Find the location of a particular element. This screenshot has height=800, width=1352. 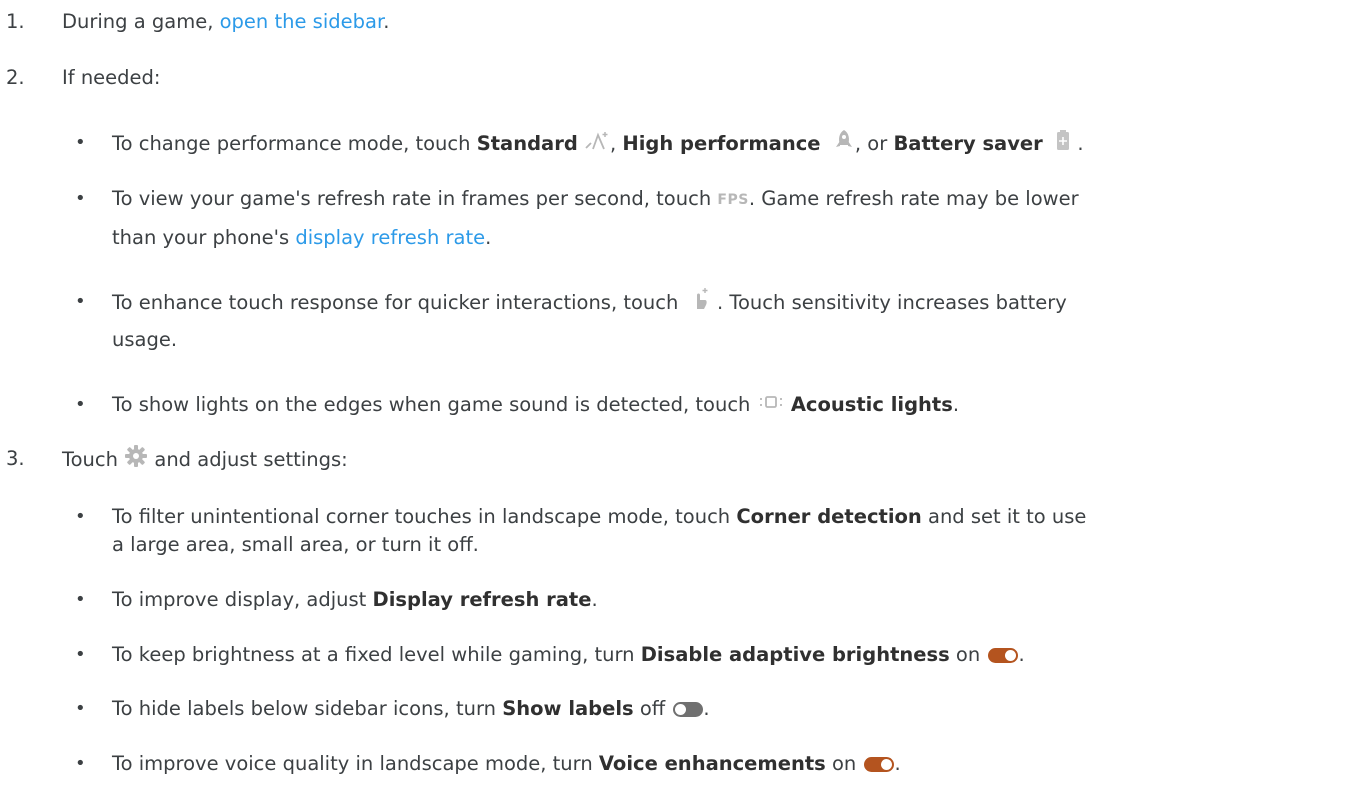

text-segment: Touch is located at coordinates (90, 459).